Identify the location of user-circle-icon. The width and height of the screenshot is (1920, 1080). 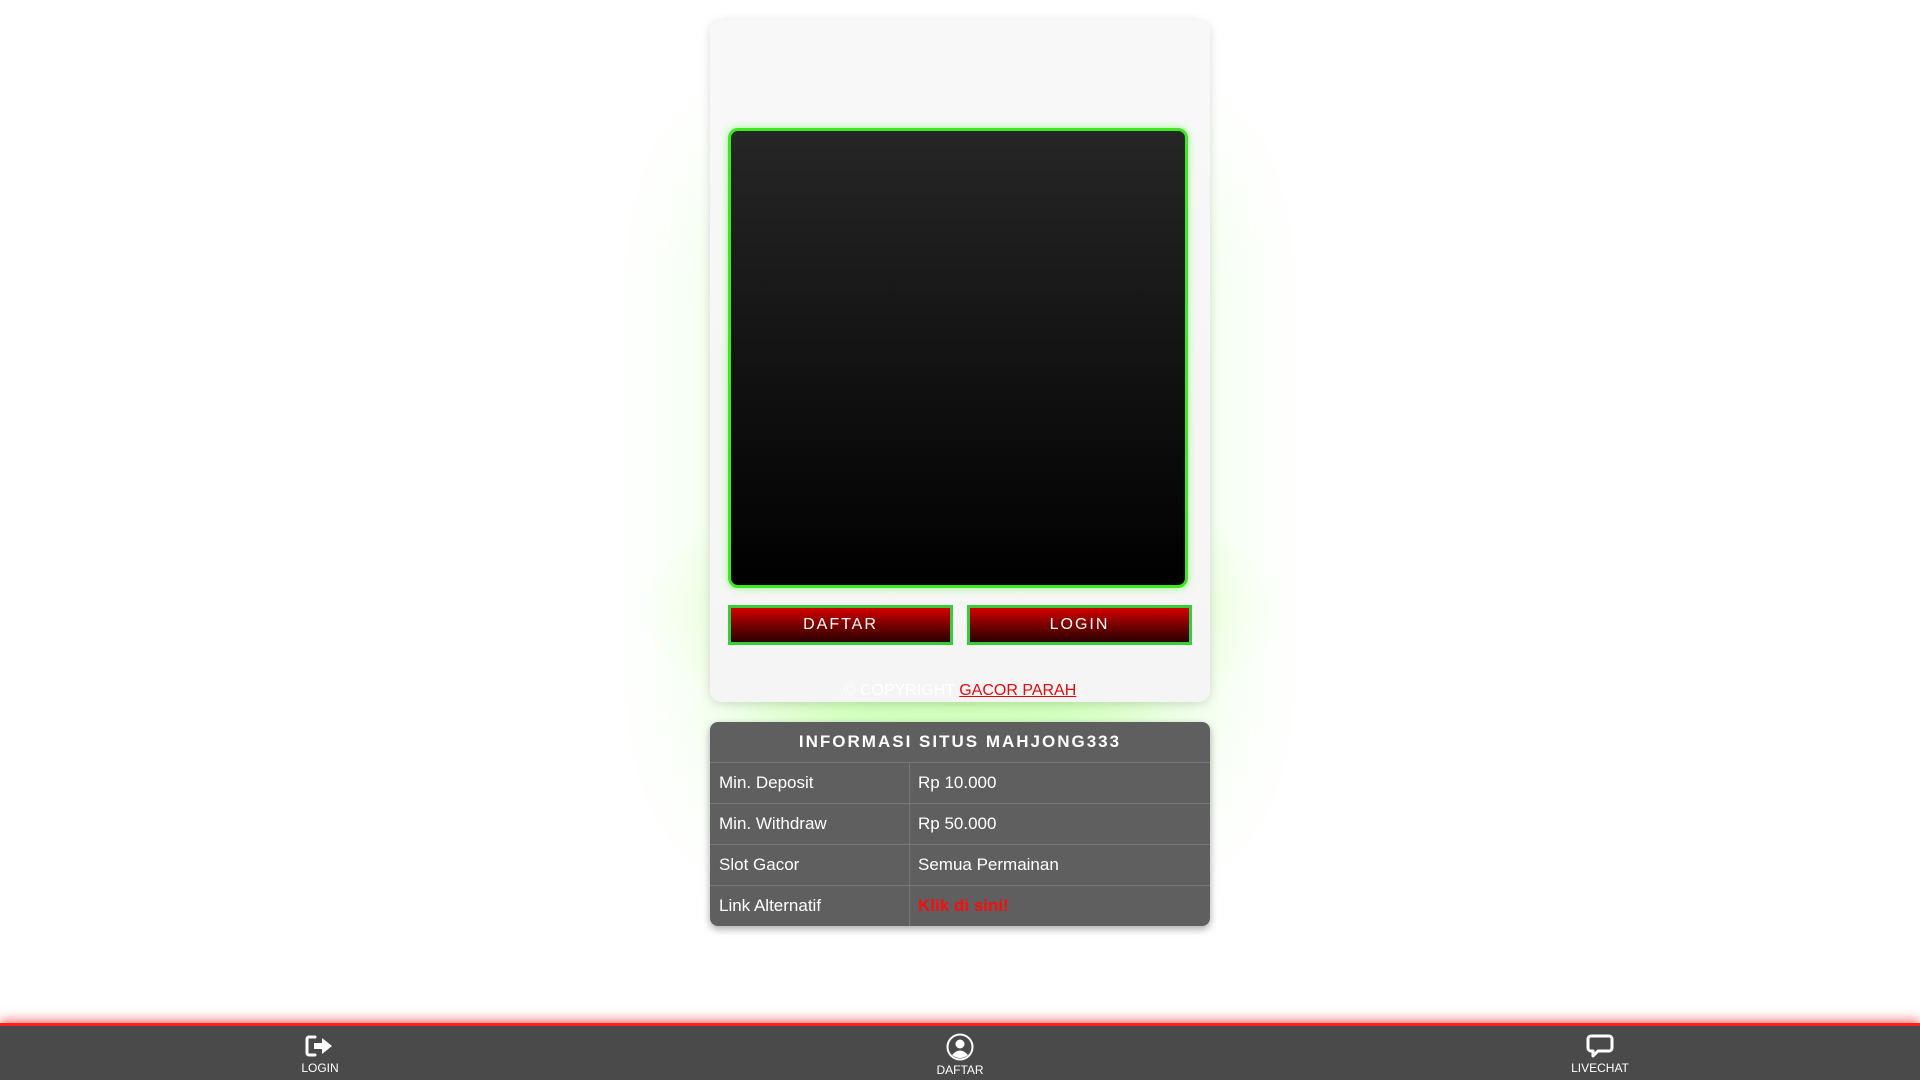
(960, 1047).